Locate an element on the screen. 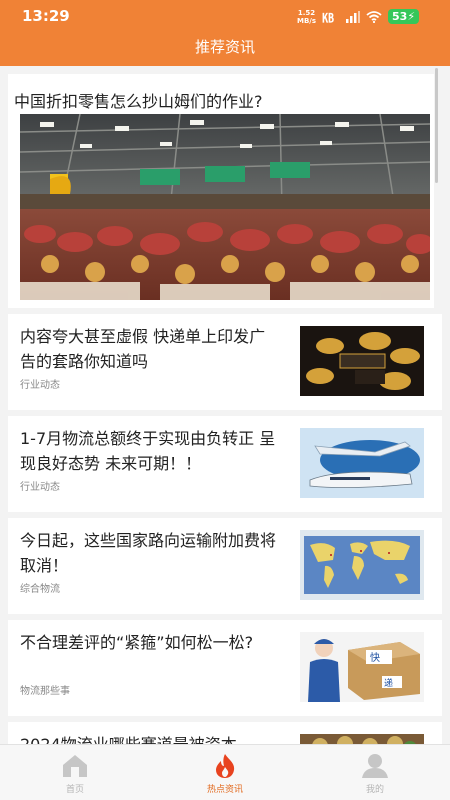  network-speed-value: 1.52 is located at coordinates (306, 13).